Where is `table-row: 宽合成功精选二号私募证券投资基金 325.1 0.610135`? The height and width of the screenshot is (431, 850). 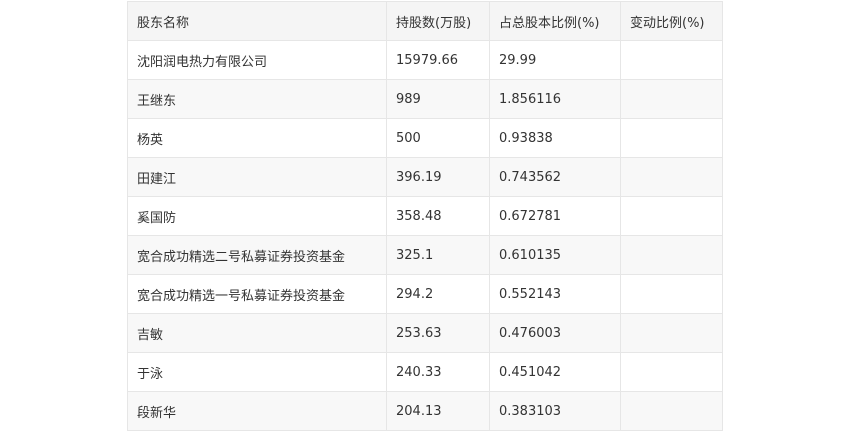
table-row: 宽合成功精选二号私募证券投资基金 325.1 0.610135 is located at coordinates (425, 255).